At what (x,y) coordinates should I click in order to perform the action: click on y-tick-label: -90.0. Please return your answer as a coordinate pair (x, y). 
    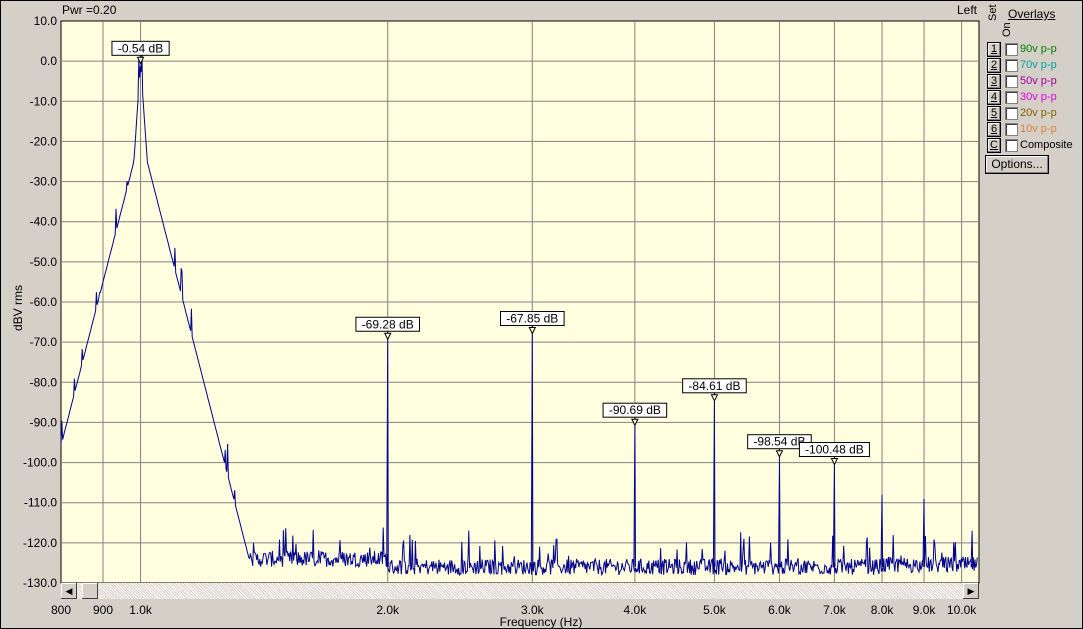
    Looking at the image, I should click on (44, 422).